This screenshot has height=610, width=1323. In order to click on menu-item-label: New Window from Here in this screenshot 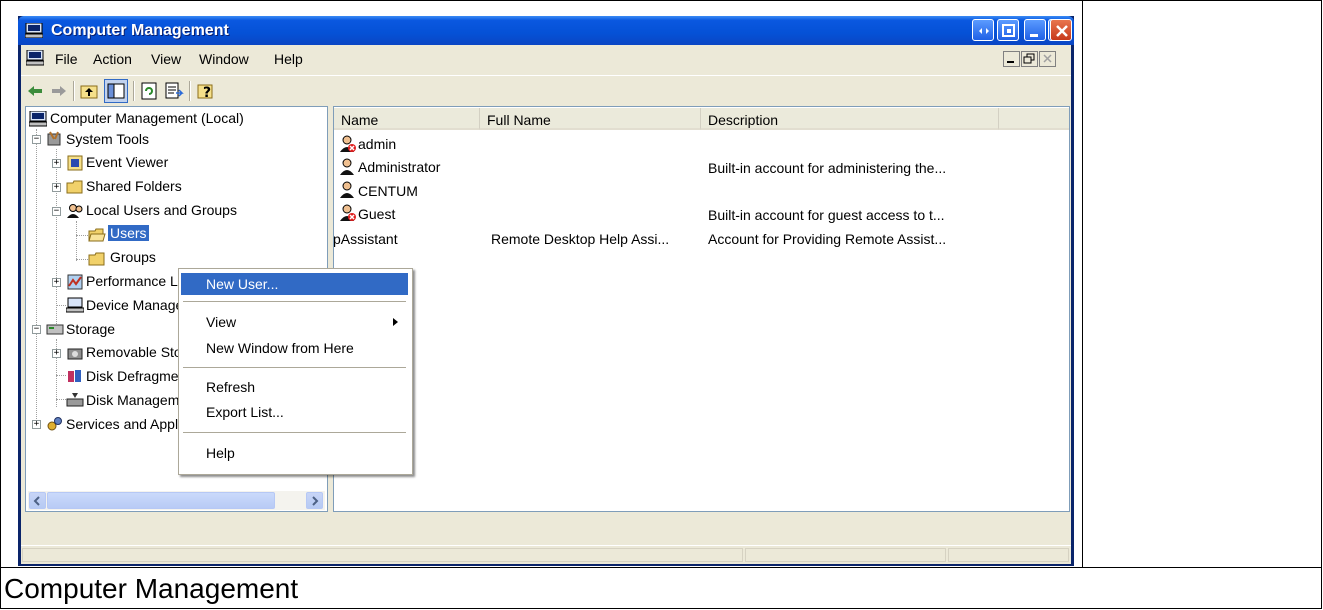, I will do `click(280, 348)`.